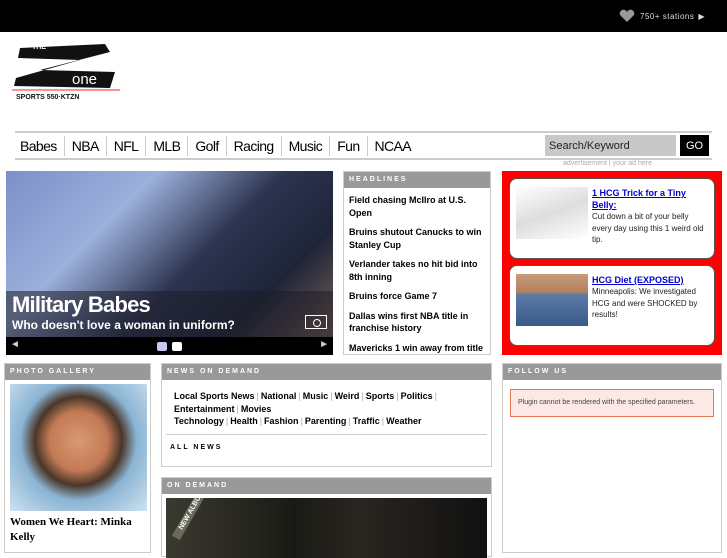  What do you see at coordinates (612, 372) in the screenshot?
I see `follow-us-header: FOLLOW US` at bounding box center [612, 372].